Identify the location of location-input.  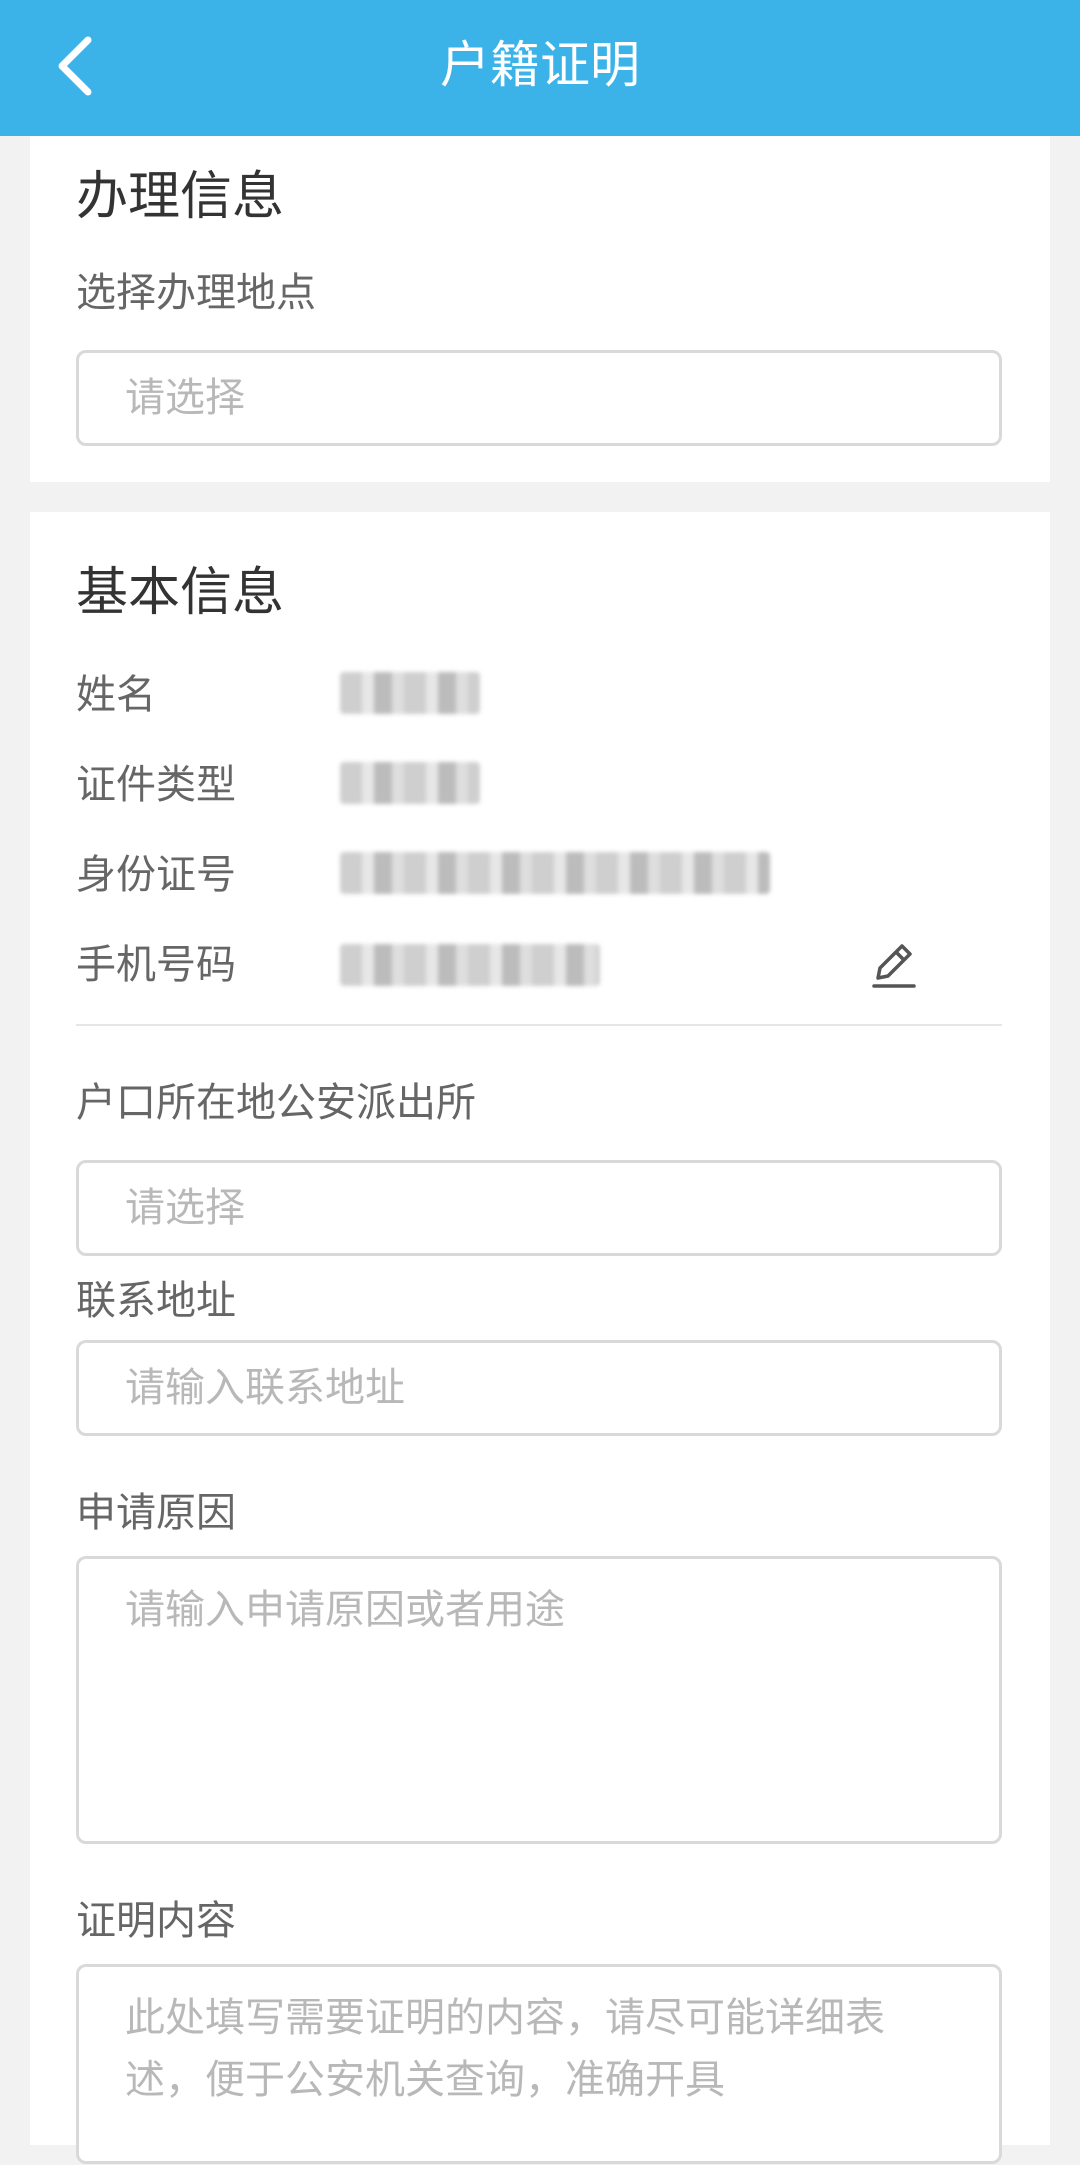
(539, 398).